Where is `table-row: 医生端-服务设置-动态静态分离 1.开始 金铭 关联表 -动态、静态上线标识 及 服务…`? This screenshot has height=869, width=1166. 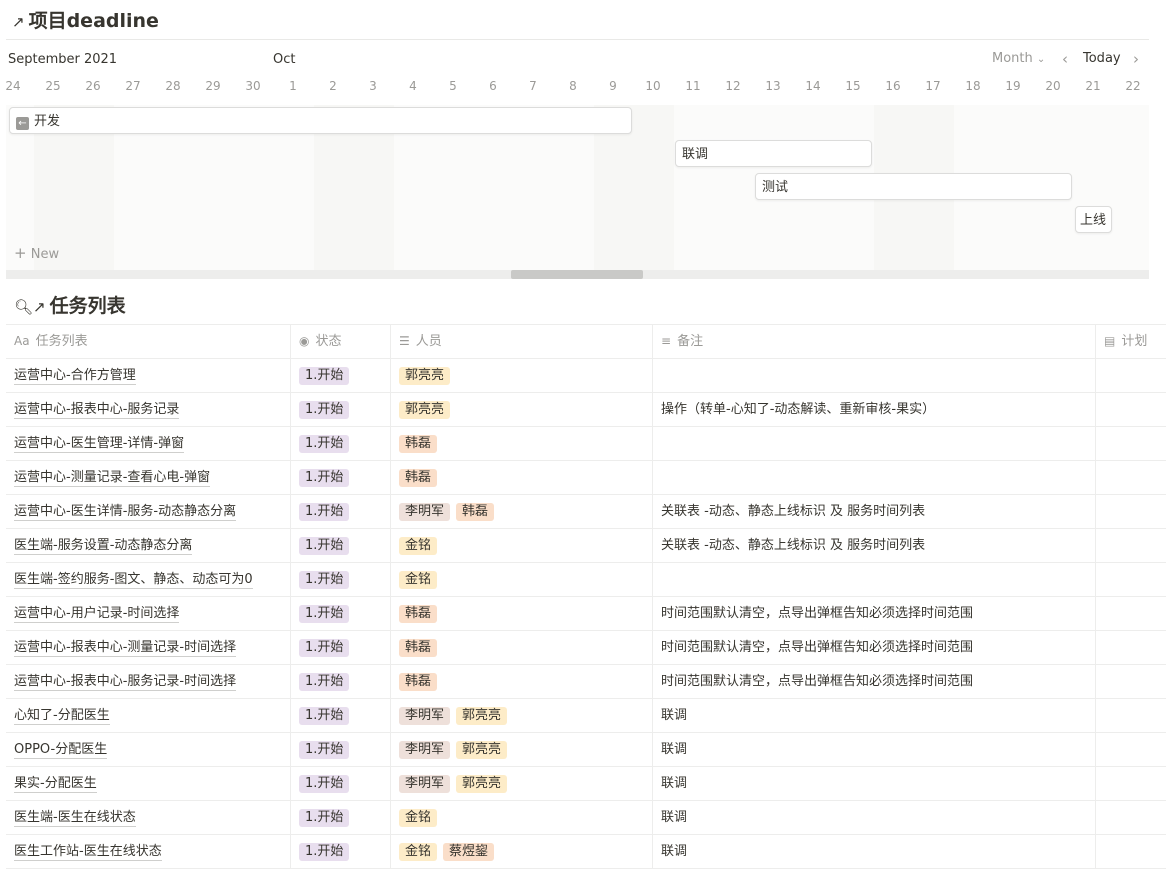 table-row: 医生端-服务设置-动态静态分离 1.开始 金铭 关联表 -动态、静态上线标识 及 服务… is located at coordinates (586, 546).